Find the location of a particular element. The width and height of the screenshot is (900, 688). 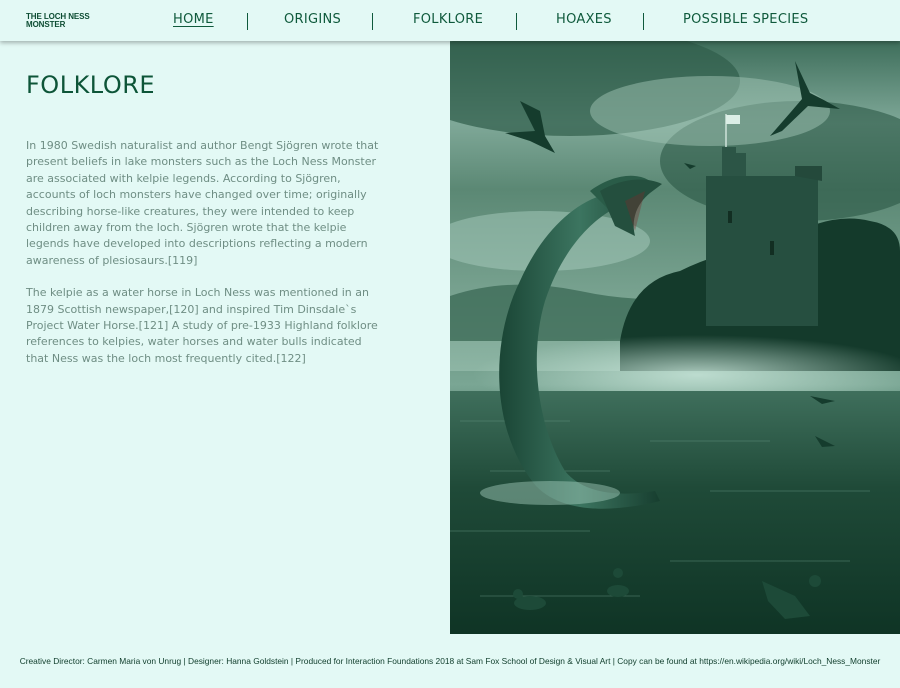

site-logo: THE LOCH NESS MONSTER is located at coordinates (58, 21).